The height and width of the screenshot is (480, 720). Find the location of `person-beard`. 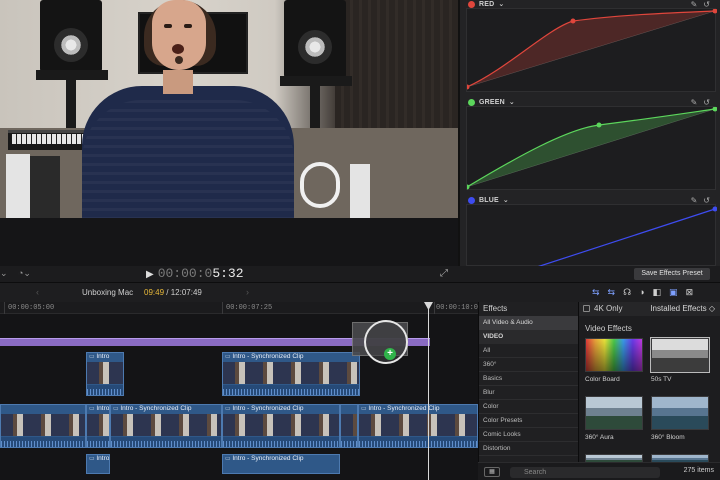

person-beard is located at coordinates (179, 60).